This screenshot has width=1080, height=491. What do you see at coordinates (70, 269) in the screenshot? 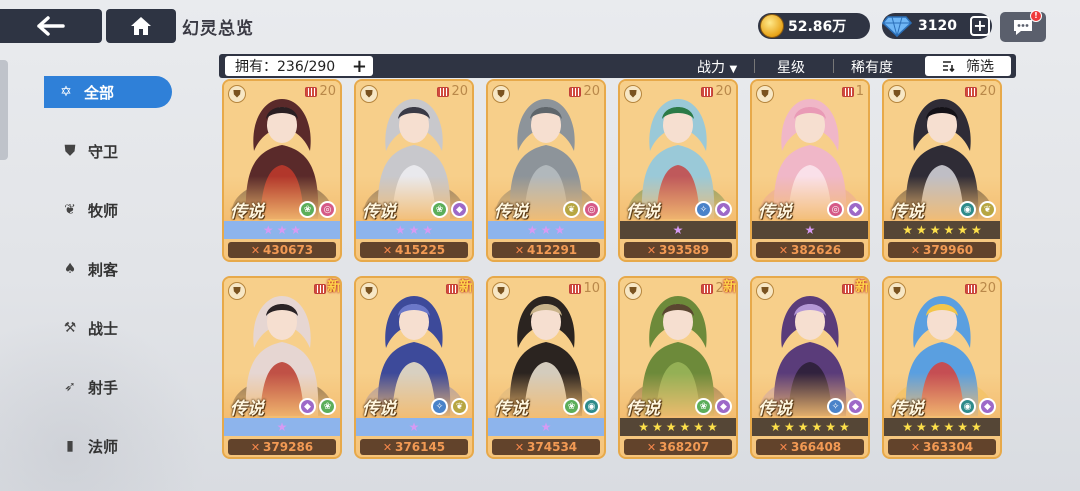
I see `blade-icon: ♠` at bounding box center [70, 269].